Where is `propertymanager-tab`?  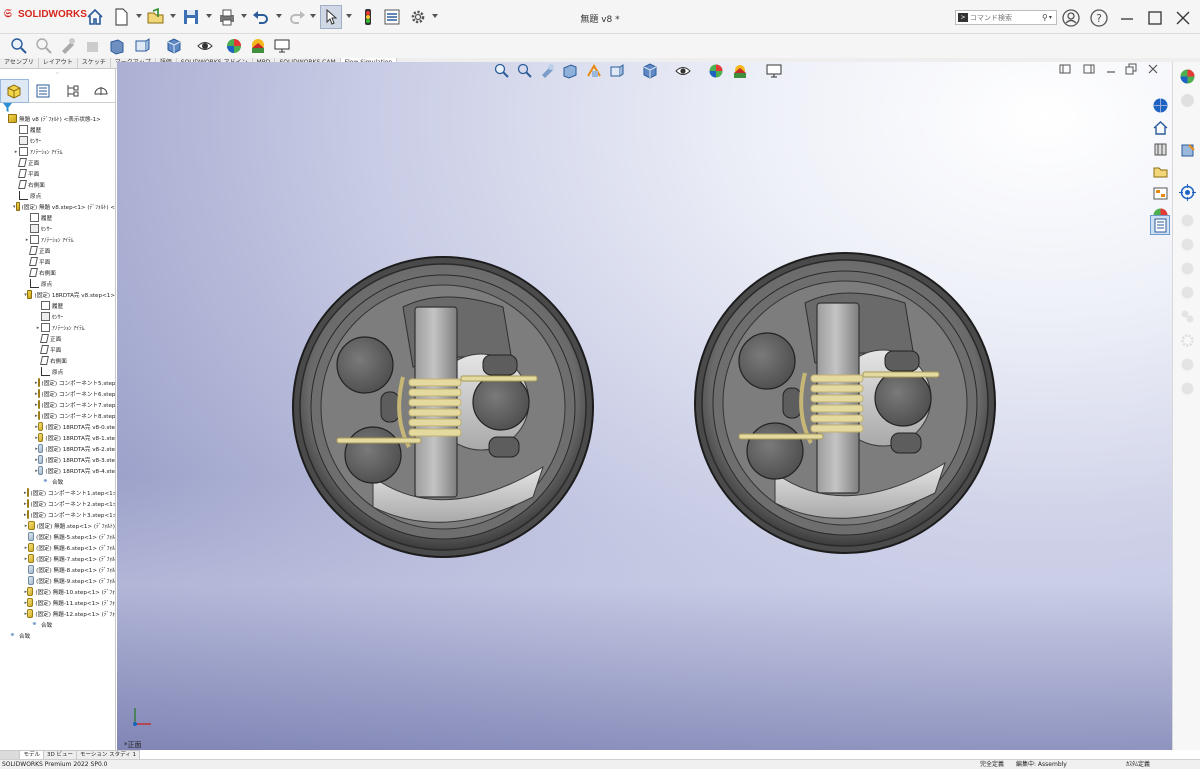
propertymanager-tab is located at coordinates (43, 91).